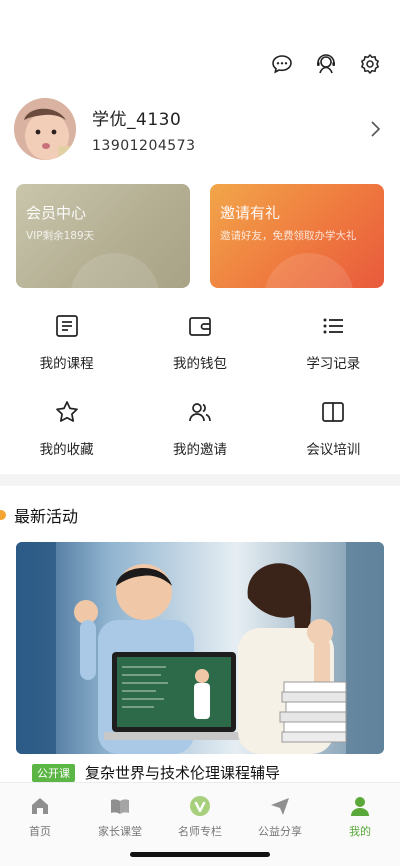  I want to click on promo-cards: 会员中心 VIP剩余189天 邀请有礼 邀请好友，免费领取办学大礼, so click(200, 236).